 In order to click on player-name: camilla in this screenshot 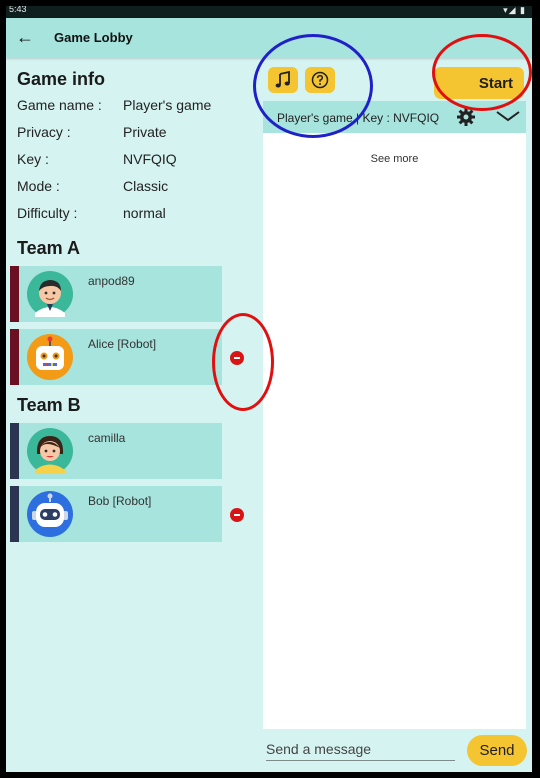, I will do `click(107, 438)`.